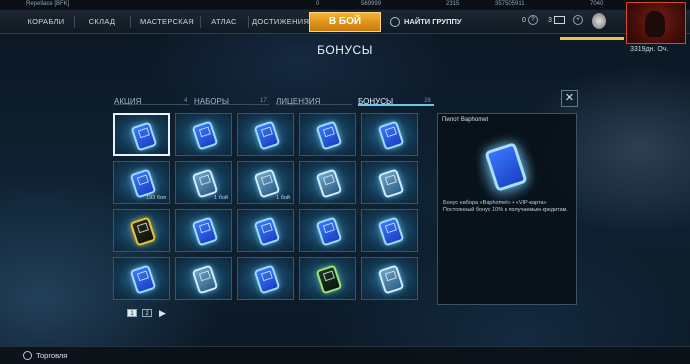  I want to click on close-button: ✕, so click(569, 98).